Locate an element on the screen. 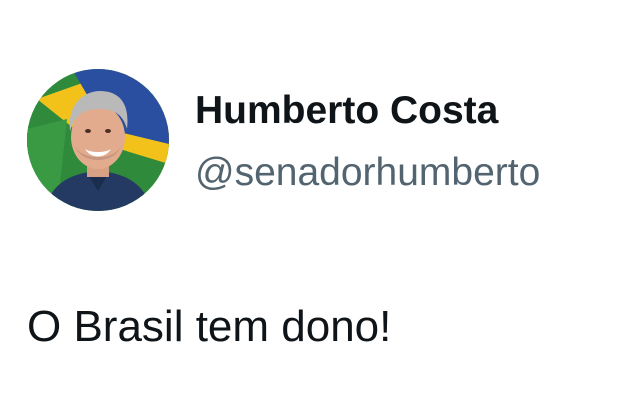 The width and height of the screenshot is (643, 408). author-names: Humberto Costa @senadorhumberto is located at coordinates (367, 142).